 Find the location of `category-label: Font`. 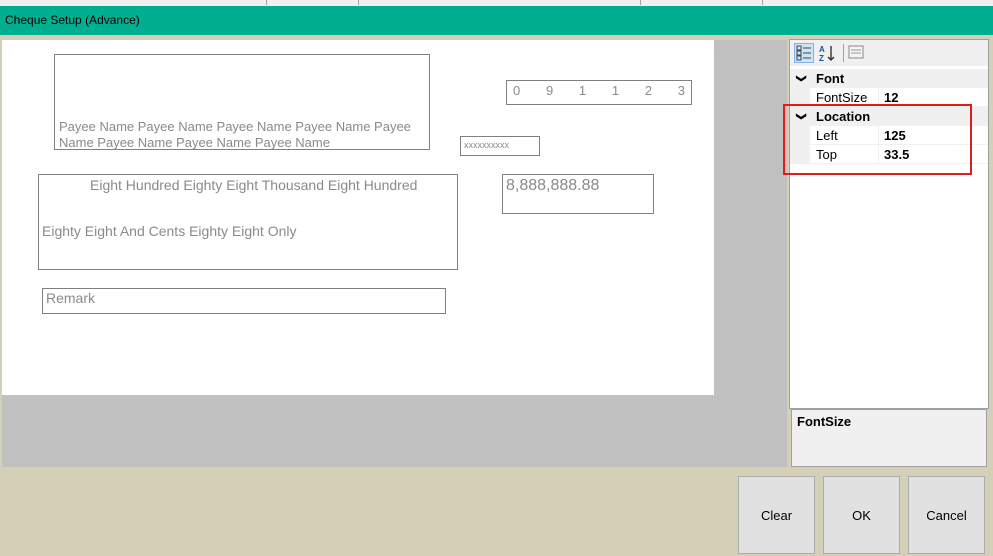

category-label: Font is located at coordinates (830, 78).